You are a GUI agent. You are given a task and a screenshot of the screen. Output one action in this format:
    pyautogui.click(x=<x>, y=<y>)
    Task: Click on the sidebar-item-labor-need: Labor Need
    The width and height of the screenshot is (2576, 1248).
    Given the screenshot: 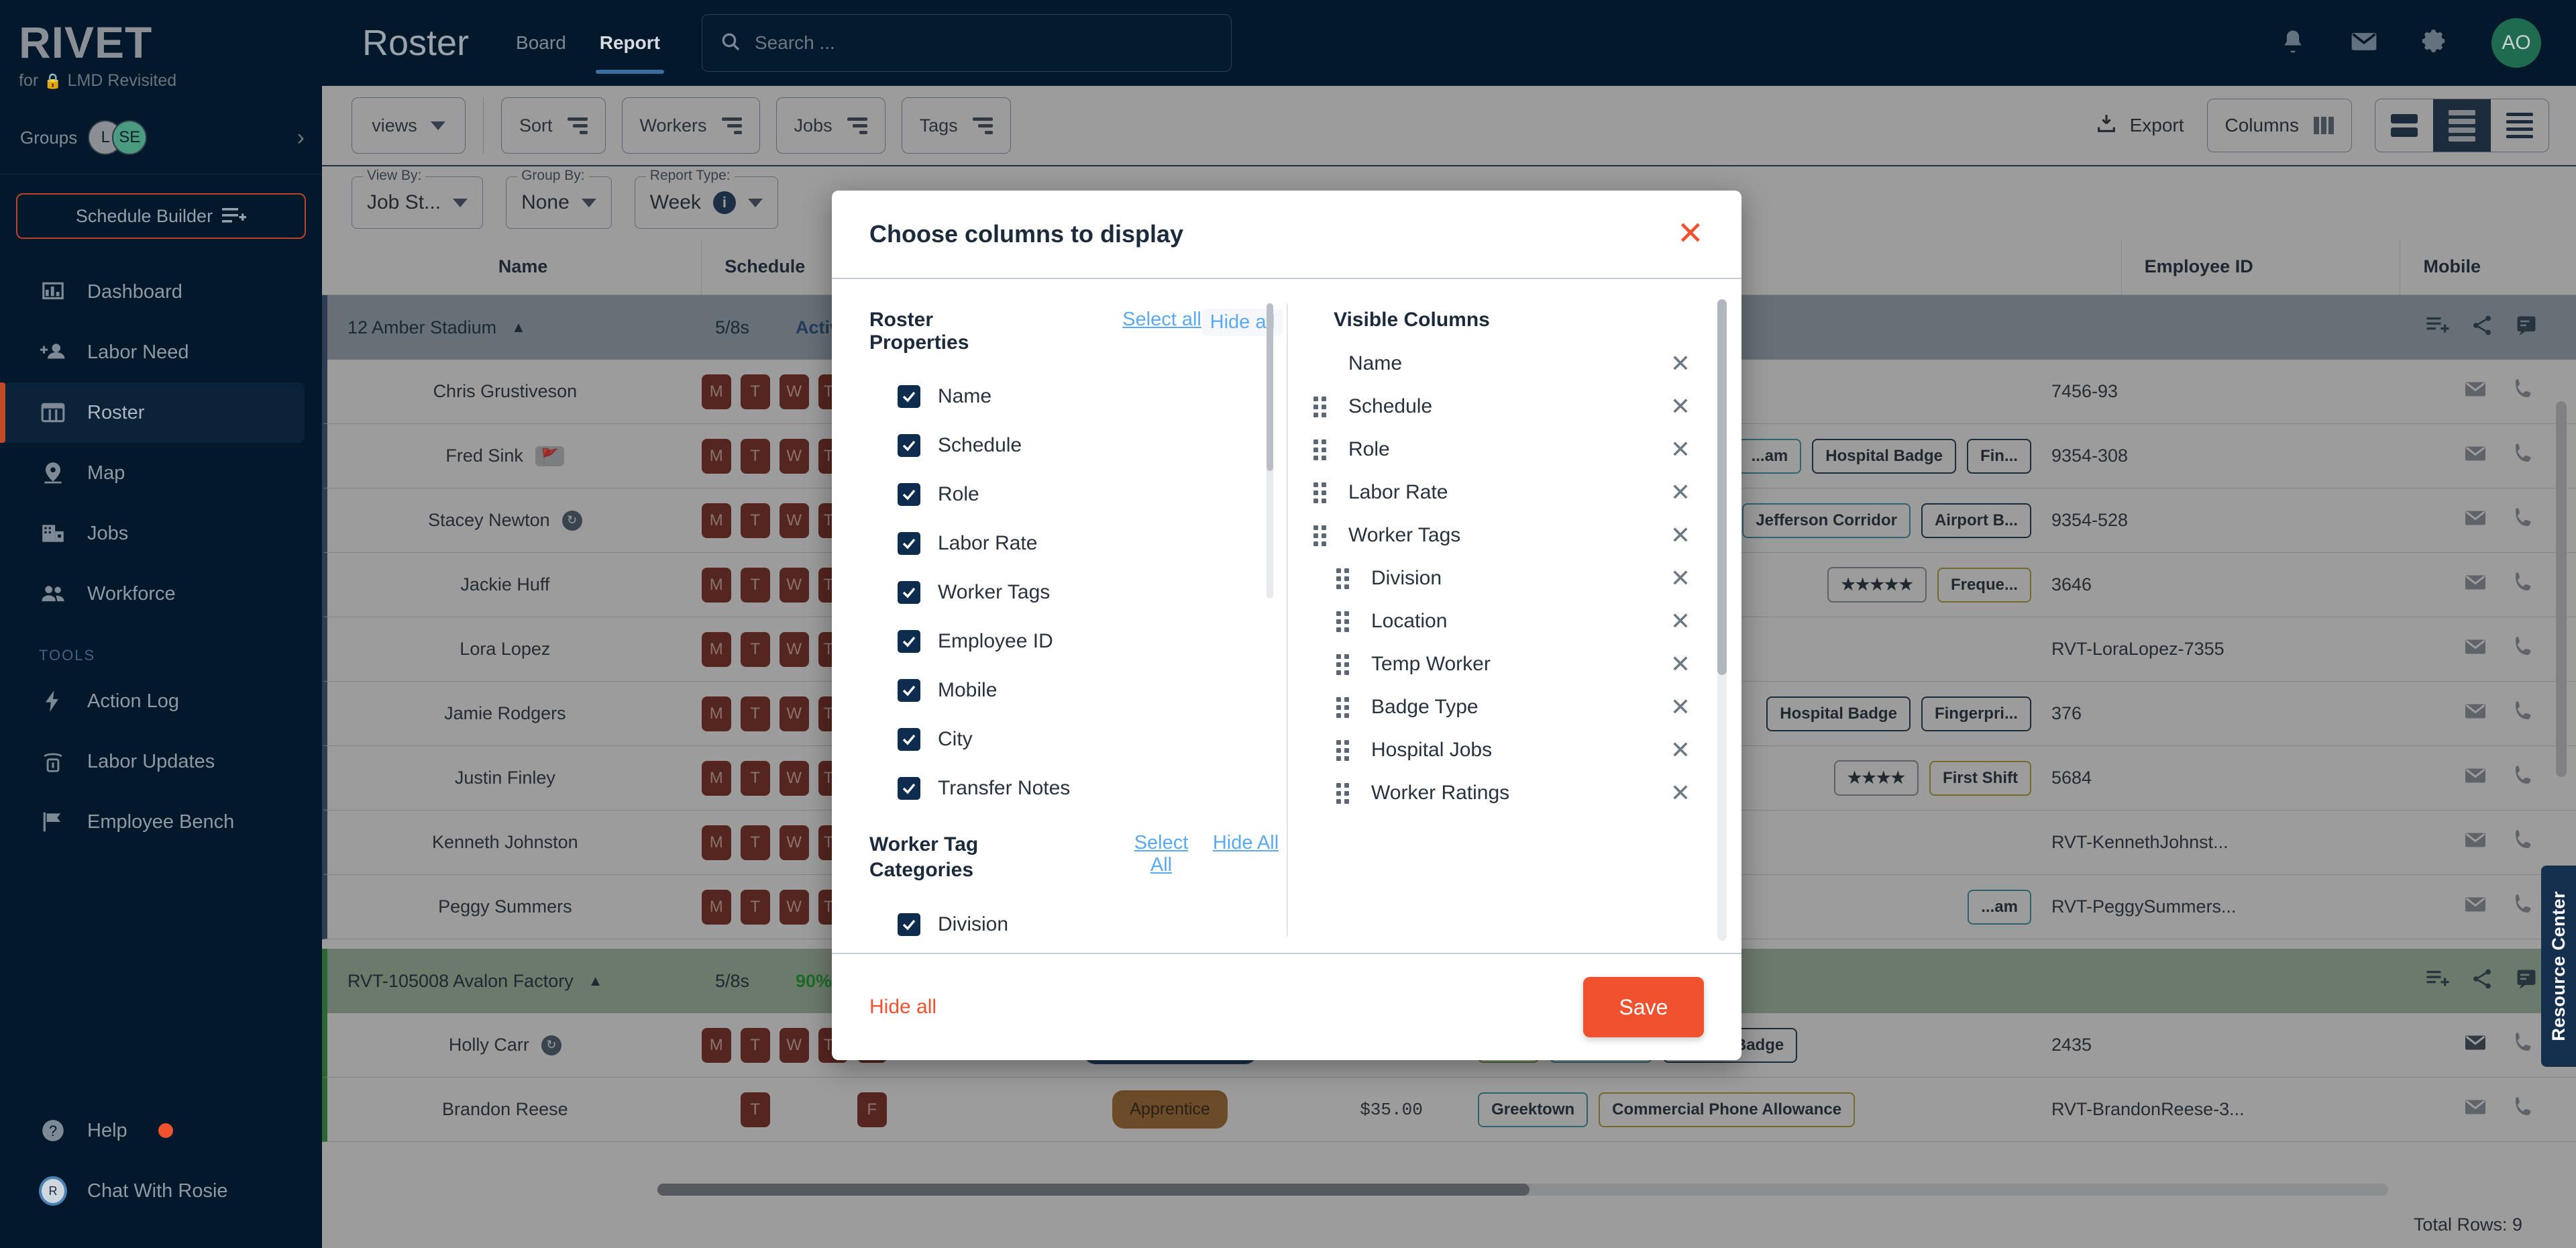 What is the action you would take?
    pyautogui.click(x=152, y=352)
    